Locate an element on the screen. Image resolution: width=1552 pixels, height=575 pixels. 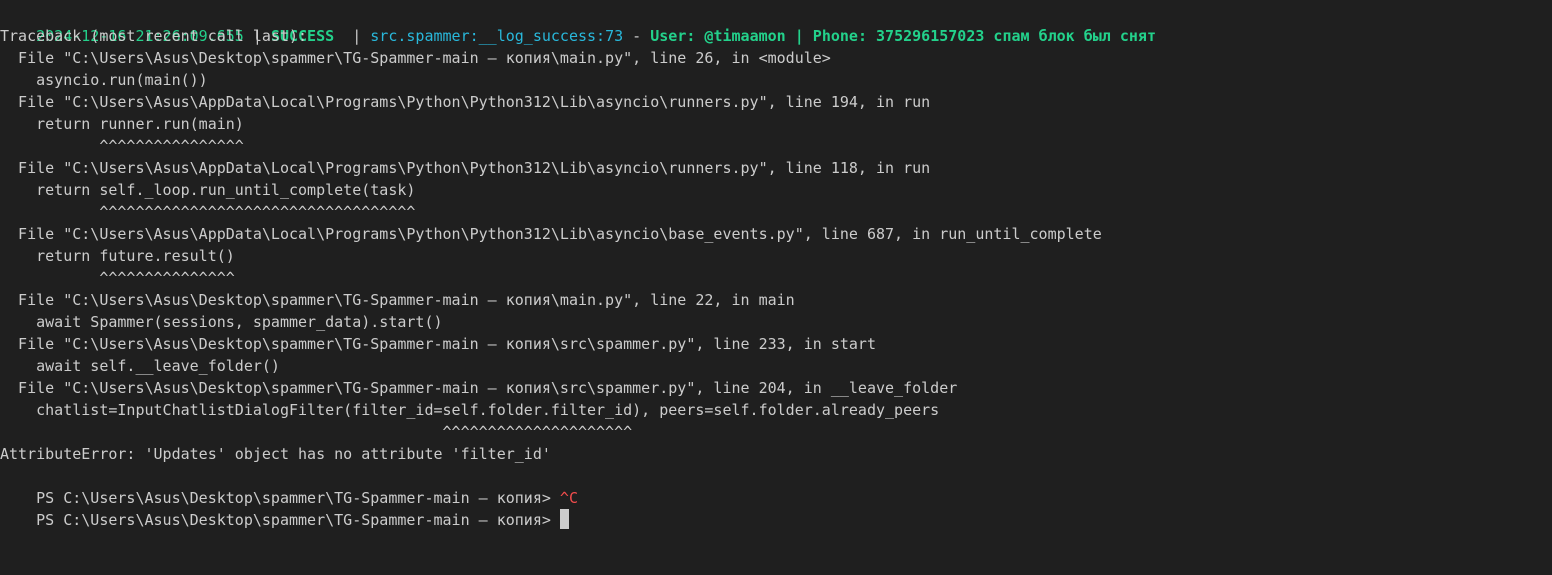
traceback-frame-code: await self.__leave_folder() is located at coordinates (140, 366).